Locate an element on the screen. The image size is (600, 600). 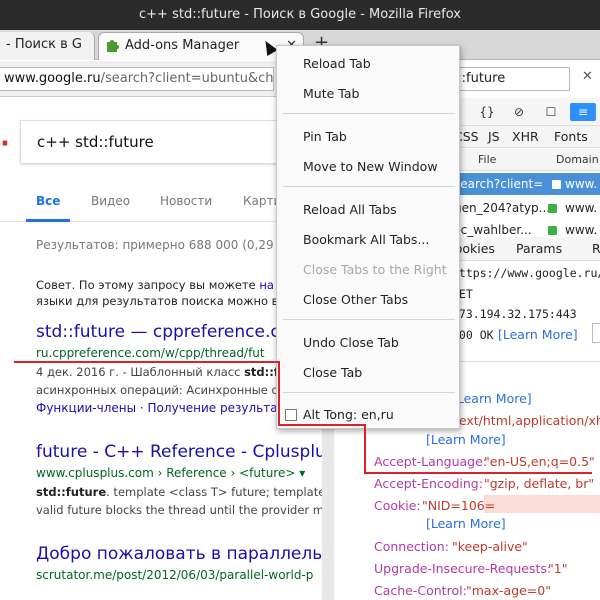
tab-news: Новости is located at coordinates (186, 201).